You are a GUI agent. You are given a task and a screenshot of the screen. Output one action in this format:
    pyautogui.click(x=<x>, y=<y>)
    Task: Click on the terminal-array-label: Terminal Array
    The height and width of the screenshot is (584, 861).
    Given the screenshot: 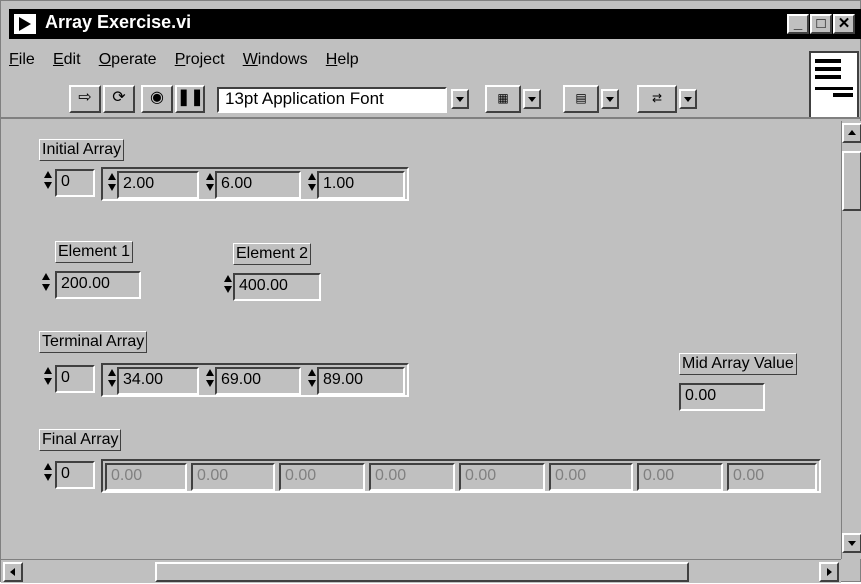 What is the action you would take?
    pyautogui.click(x=93, y=342)
    